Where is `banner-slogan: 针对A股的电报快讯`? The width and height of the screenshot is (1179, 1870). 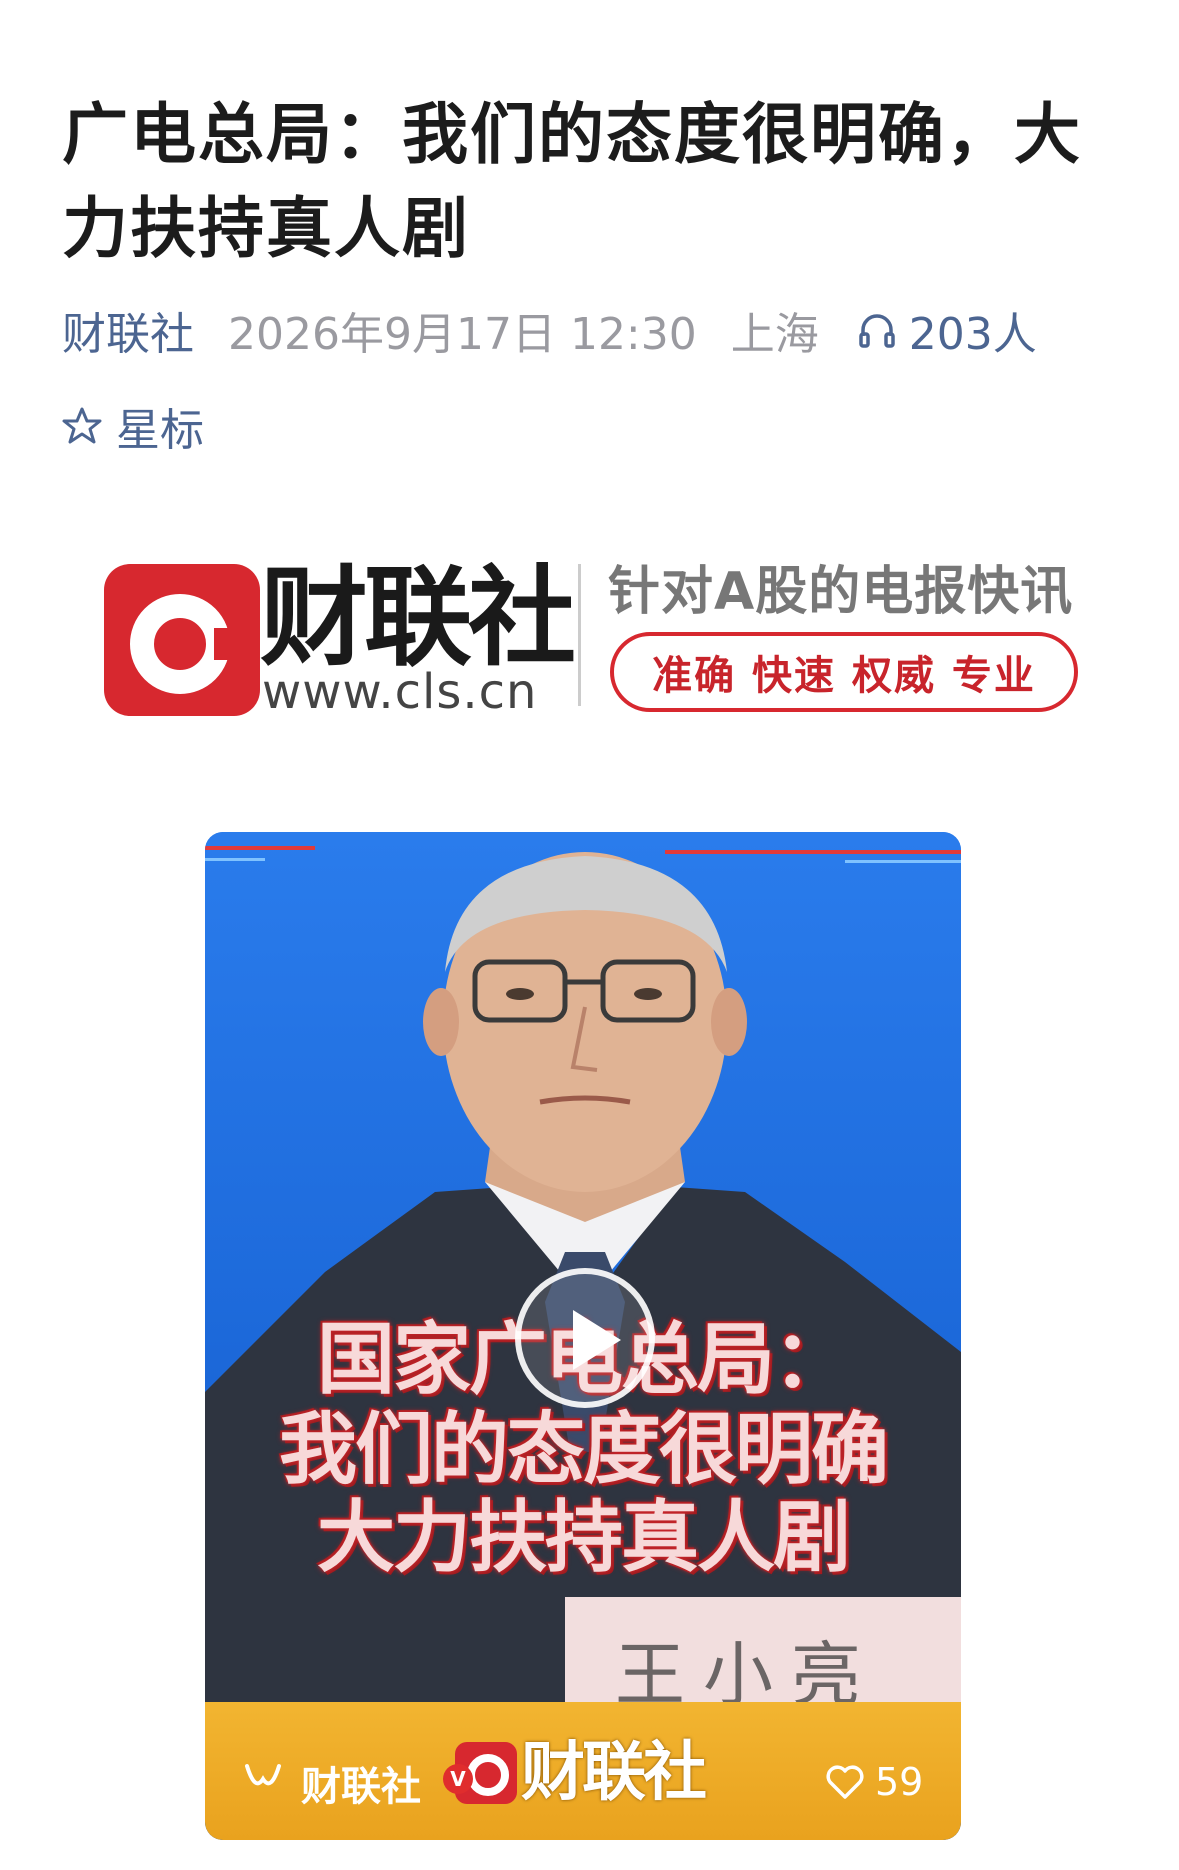 banner-slogan: 针对A股的电报快讯 is located at coordinates (841, 592).